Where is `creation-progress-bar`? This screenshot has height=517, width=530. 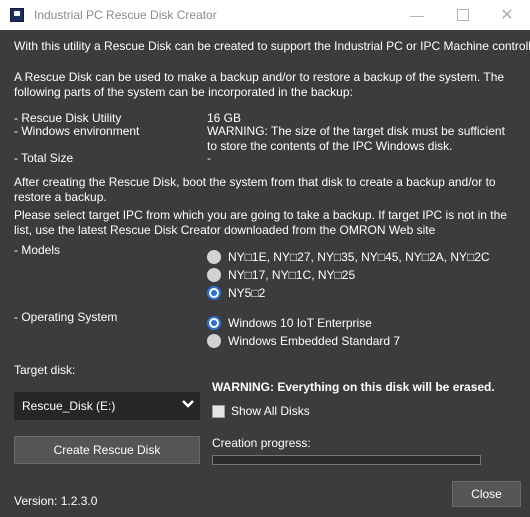 creation-progress-bar is located at coordinates (346, 460).